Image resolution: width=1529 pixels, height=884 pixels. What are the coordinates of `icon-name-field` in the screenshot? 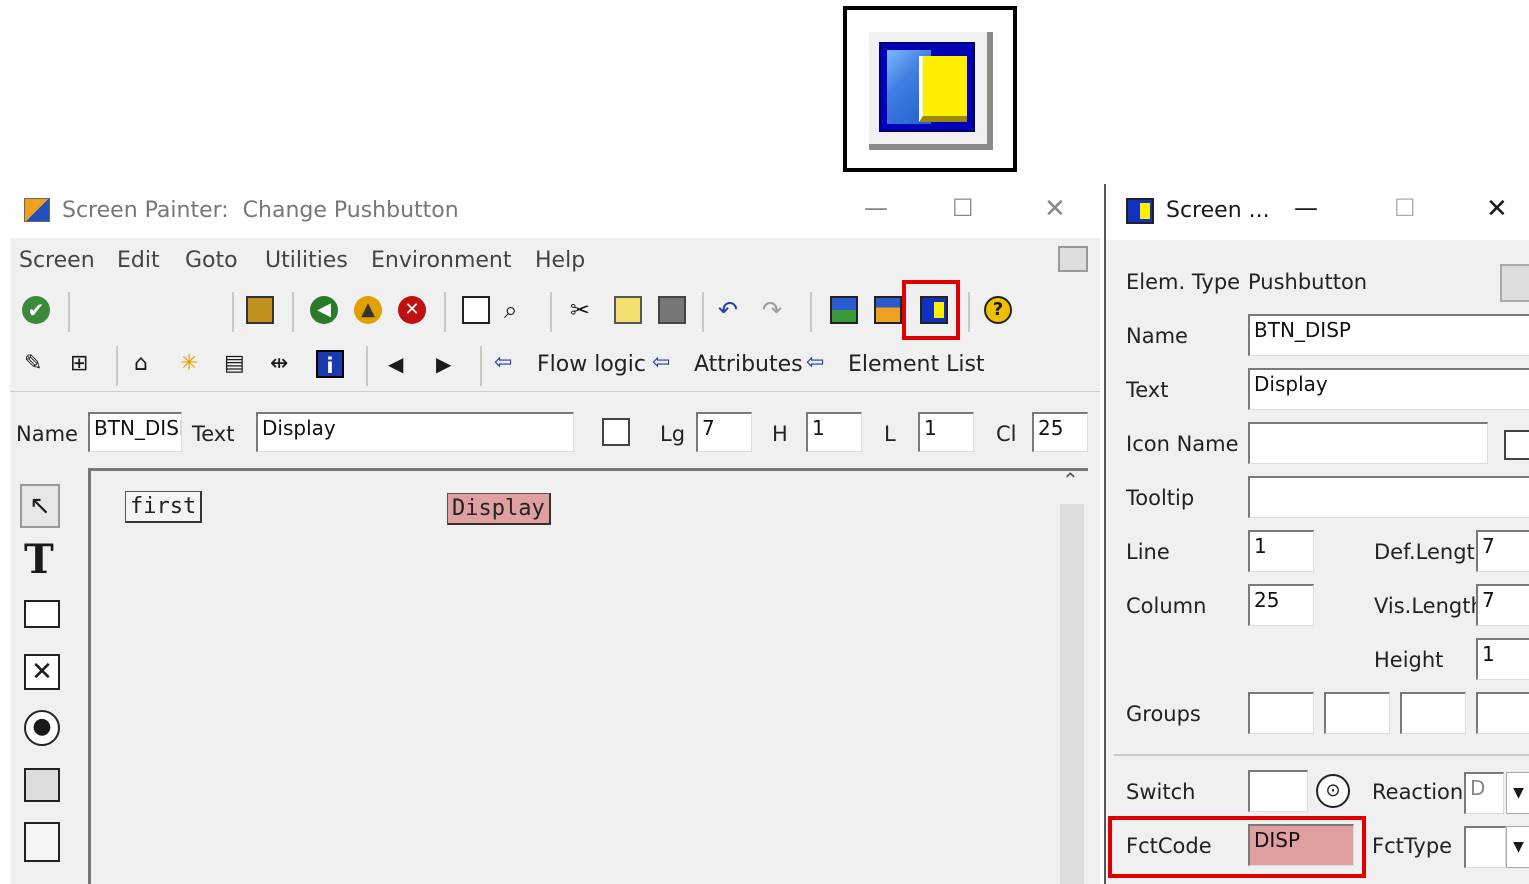 It's located at (1368, 443).